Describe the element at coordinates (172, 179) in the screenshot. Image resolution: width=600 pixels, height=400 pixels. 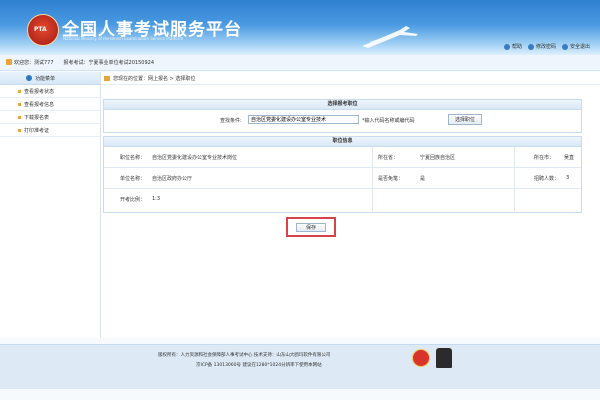
I see `unit-name-value: 自治区政府办公厅` at that location.